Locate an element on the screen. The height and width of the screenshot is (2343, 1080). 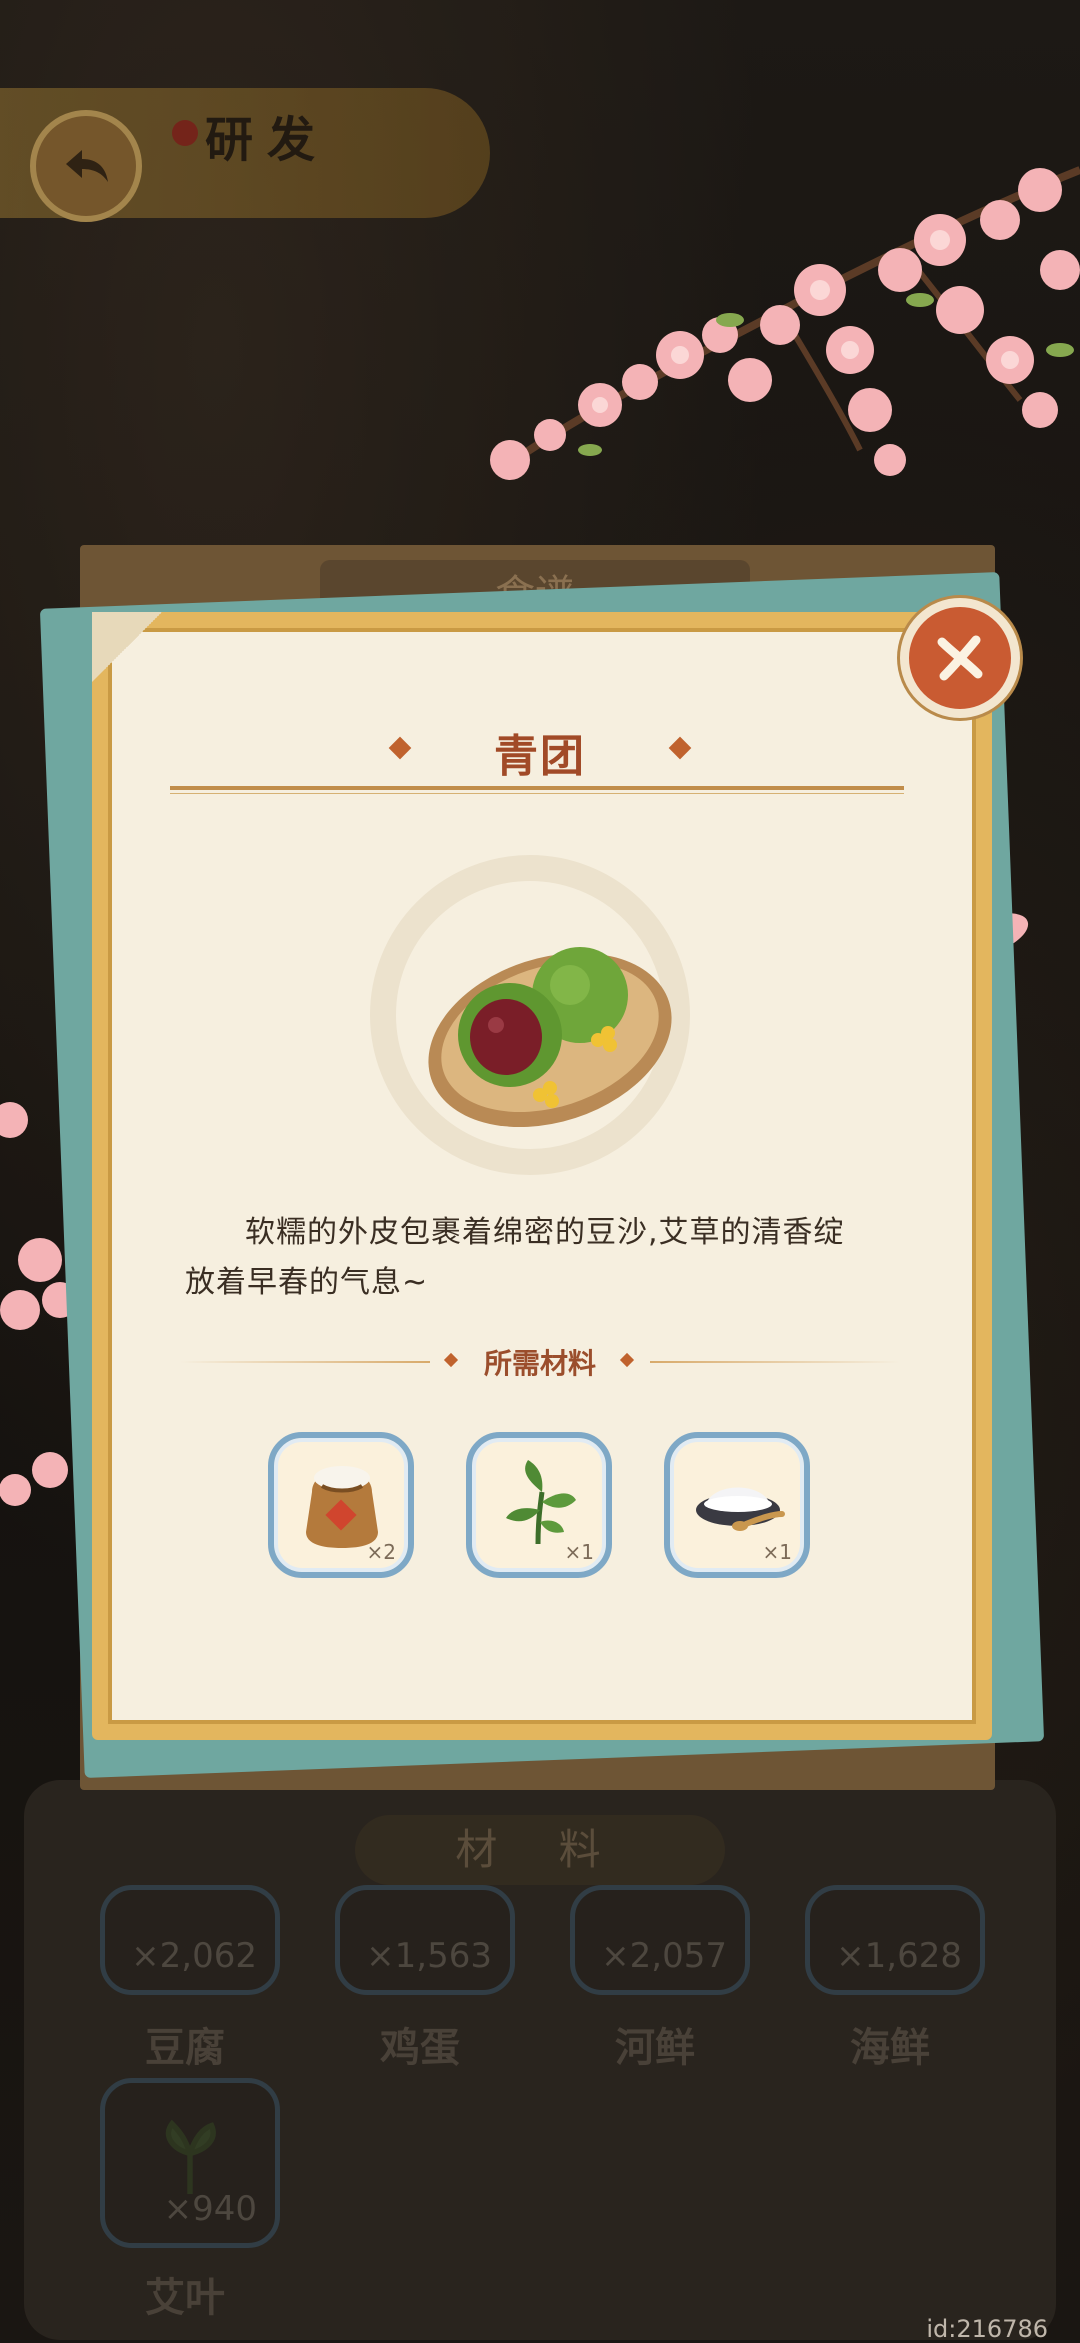
dish-name: 青团 is located at coordinates (540, 756).